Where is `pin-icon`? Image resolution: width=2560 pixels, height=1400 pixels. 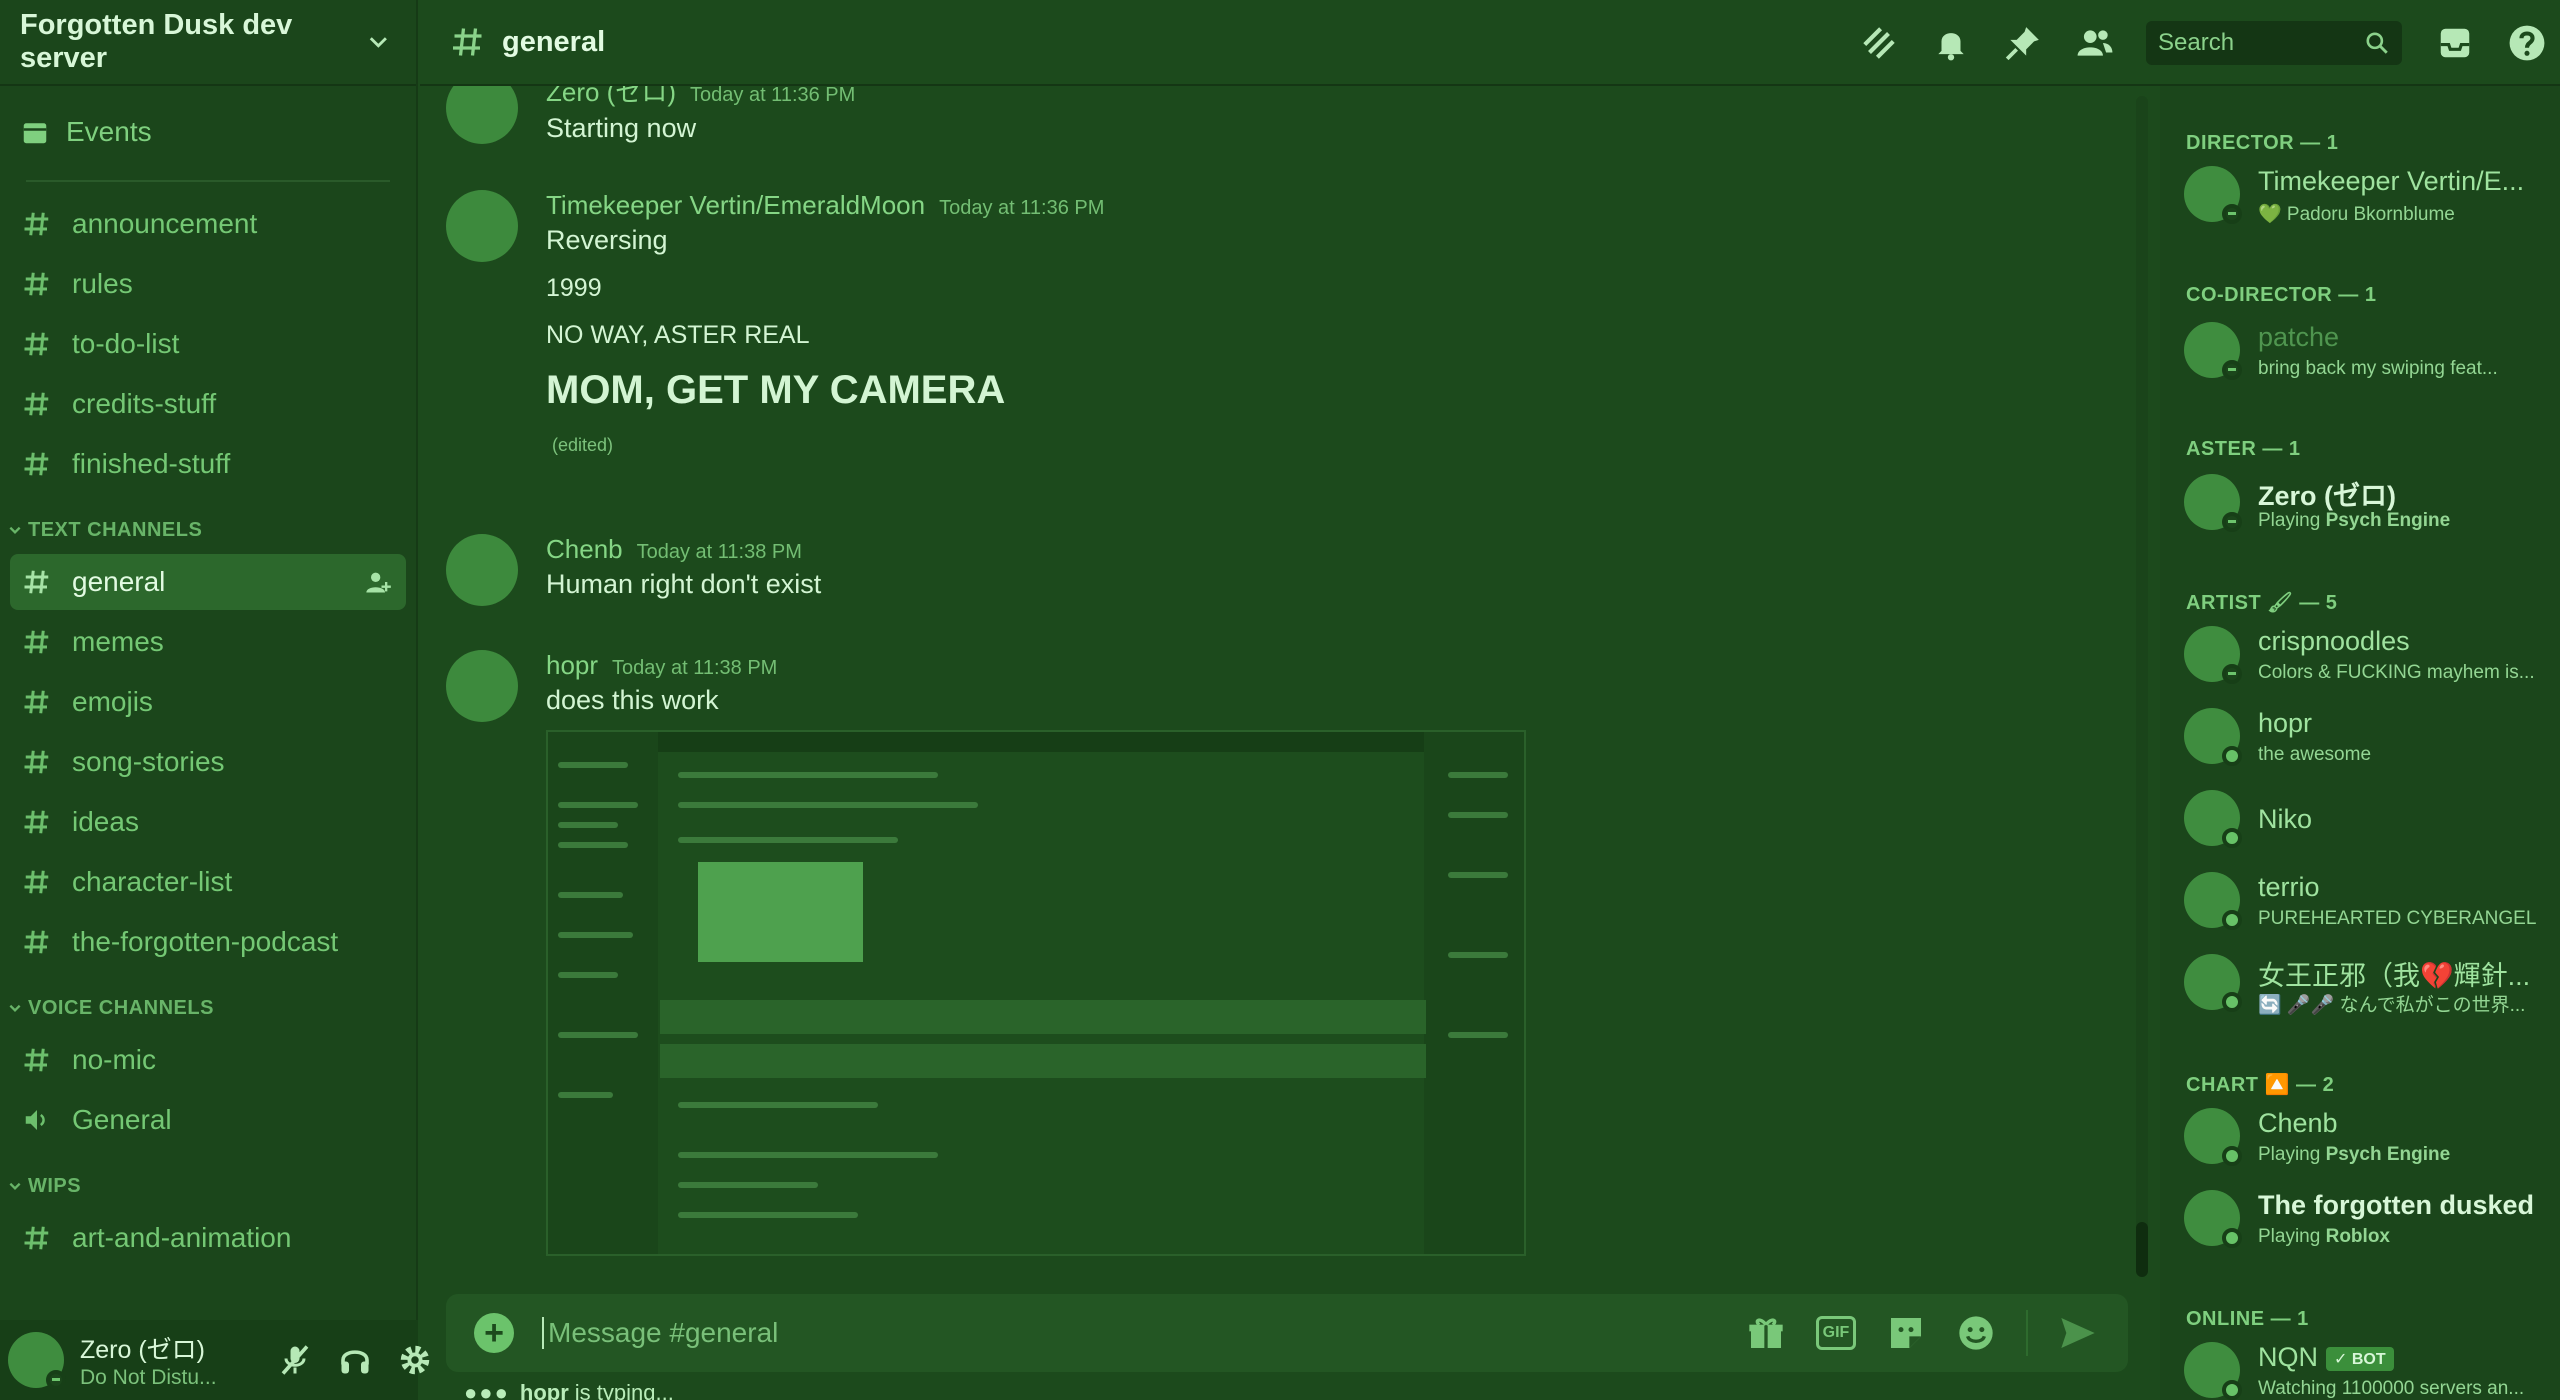 pin-icon is located at coordinates (2023, 43).